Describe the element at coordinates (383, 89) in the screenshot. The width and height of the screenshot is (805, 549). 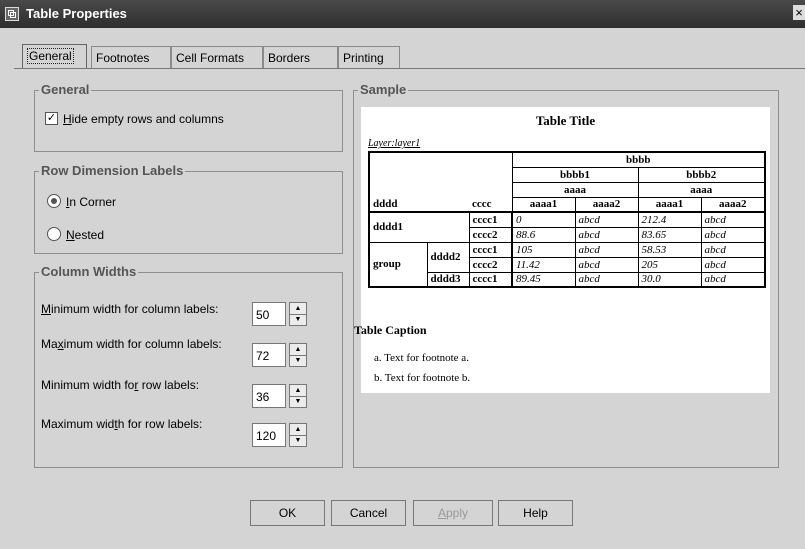
I see `sample-legend: Sample` at that location.